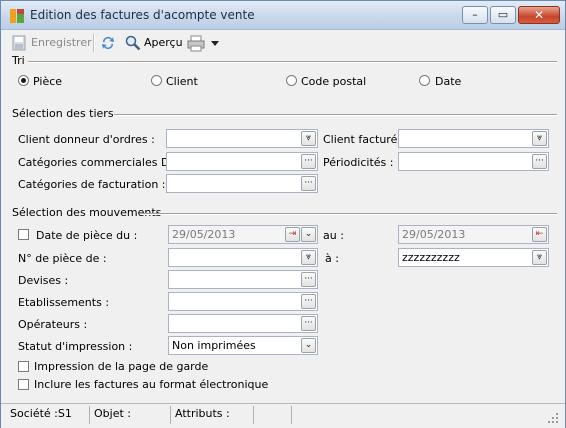 This screenshot has width=566, height=428. Describe the element at coordinates (333, 235) in the screenshot. I see `au-label: au :` at that location.